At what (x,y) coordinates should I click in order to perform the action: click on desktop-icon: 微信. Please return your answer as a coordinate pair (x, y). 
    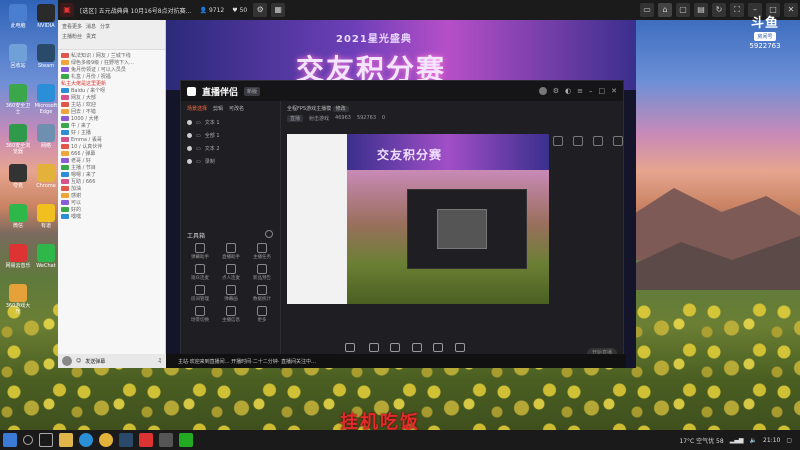
    Looking at the image, I should click on (18, 216).